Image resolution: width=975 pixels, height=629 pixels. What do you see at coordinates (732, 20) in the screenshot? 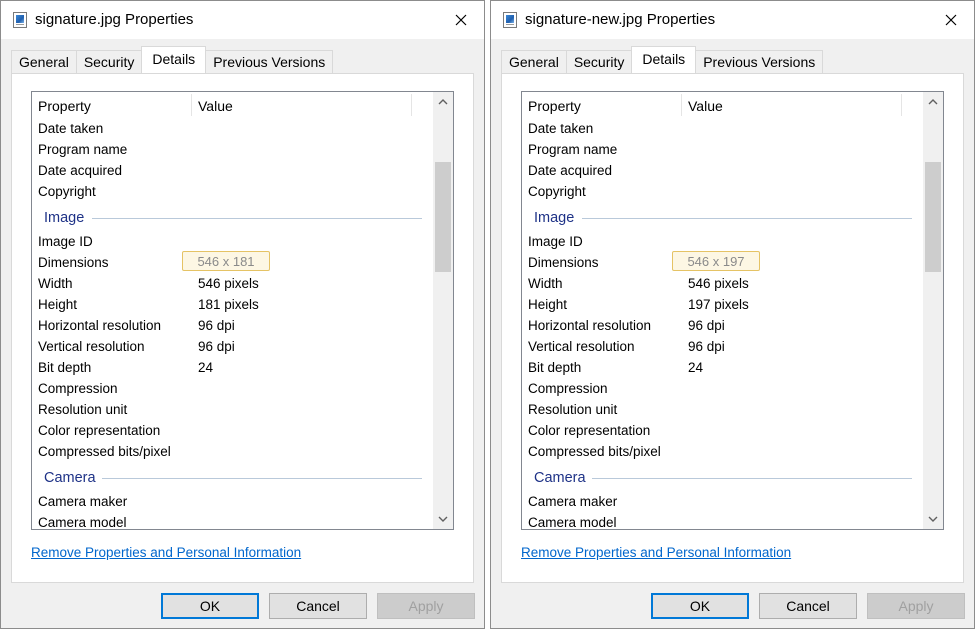
I see `title-bar: signature-new.jpg Properties` at bounding box center [732, 20].